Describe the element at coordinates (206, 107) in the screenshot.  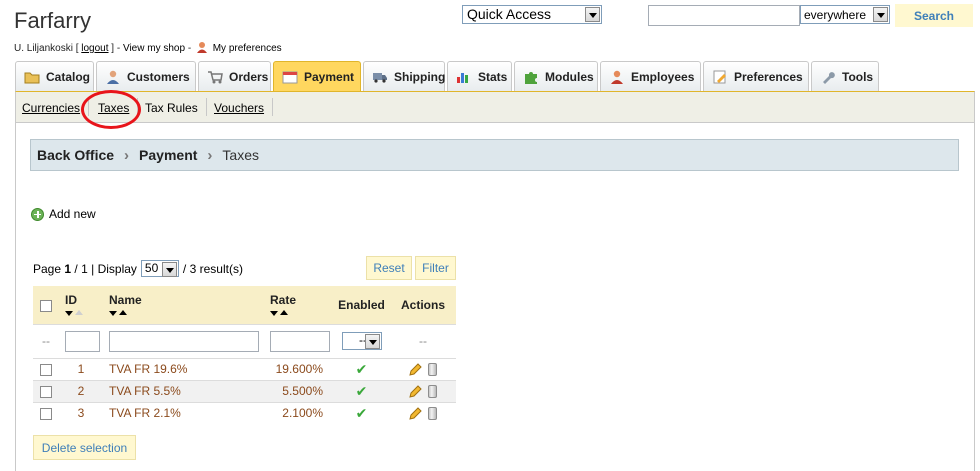
I see `subnav-divider` at that location.